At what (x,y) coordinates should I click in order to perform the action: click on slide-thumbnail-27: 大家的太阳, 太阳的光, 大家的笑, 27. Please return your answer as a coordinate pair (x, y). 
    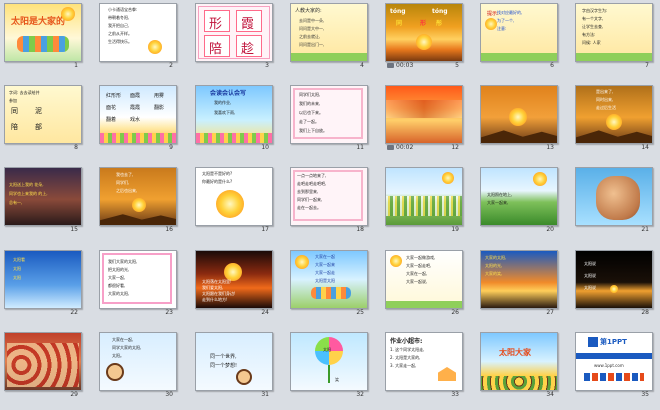
    Looking at the image, I should click on (519, 284).